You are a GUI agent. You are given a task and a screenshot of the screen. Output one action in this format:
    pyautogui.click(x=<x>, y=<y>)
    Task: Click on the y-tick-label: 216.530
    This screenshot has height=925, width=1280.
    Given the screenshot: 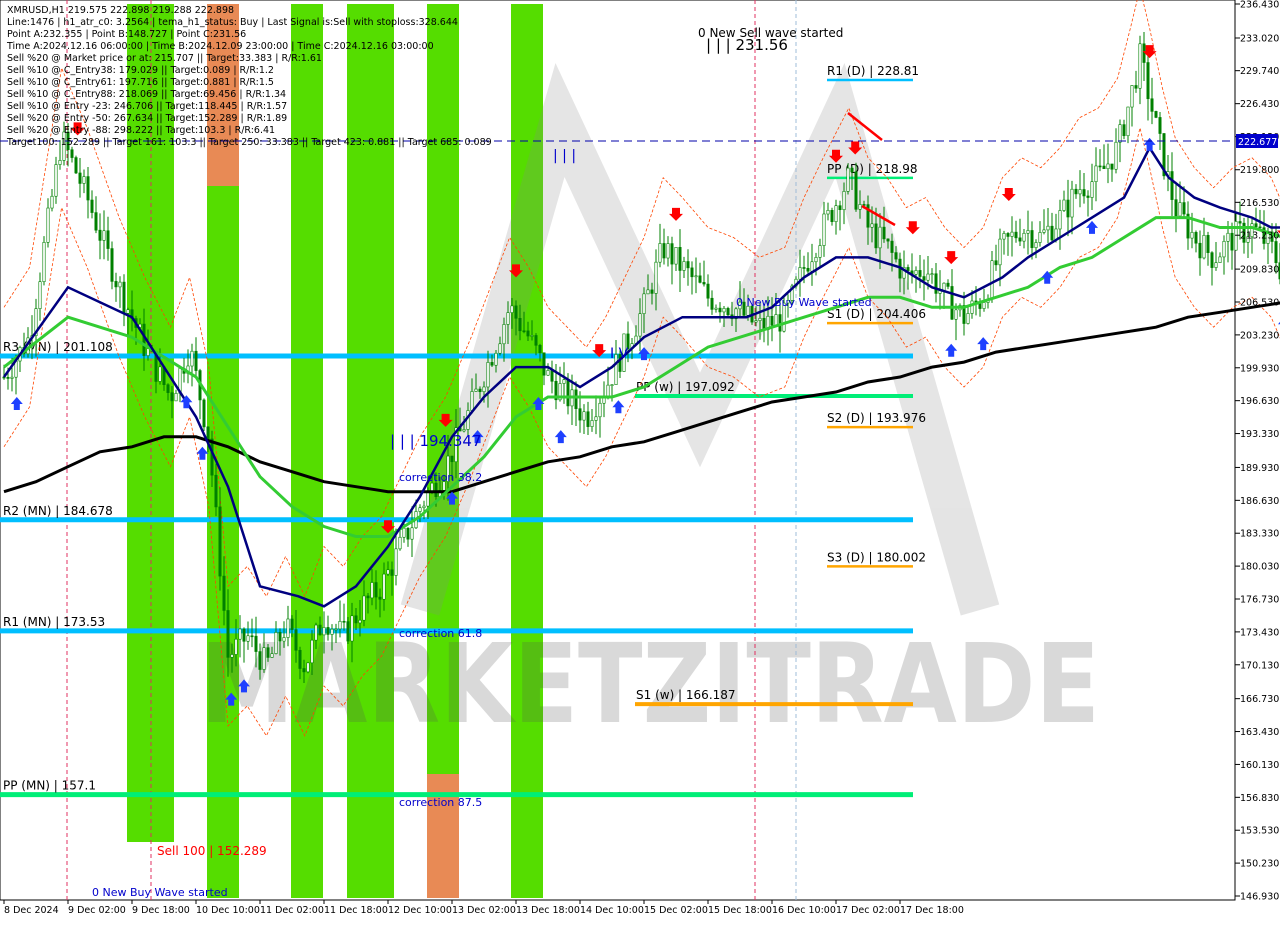 What is the action you would take?
    pyautogui.click(x=1259, y=203)
    